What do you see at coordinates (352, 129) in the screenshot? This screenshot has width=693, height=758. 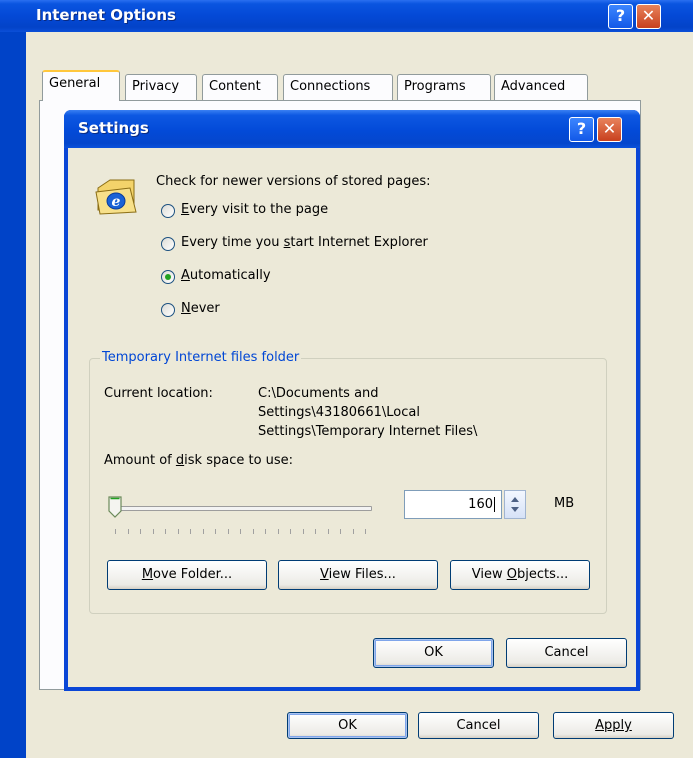 I see `settings-title-bar: Settings ? ✕` at bounding box center [352, 129].